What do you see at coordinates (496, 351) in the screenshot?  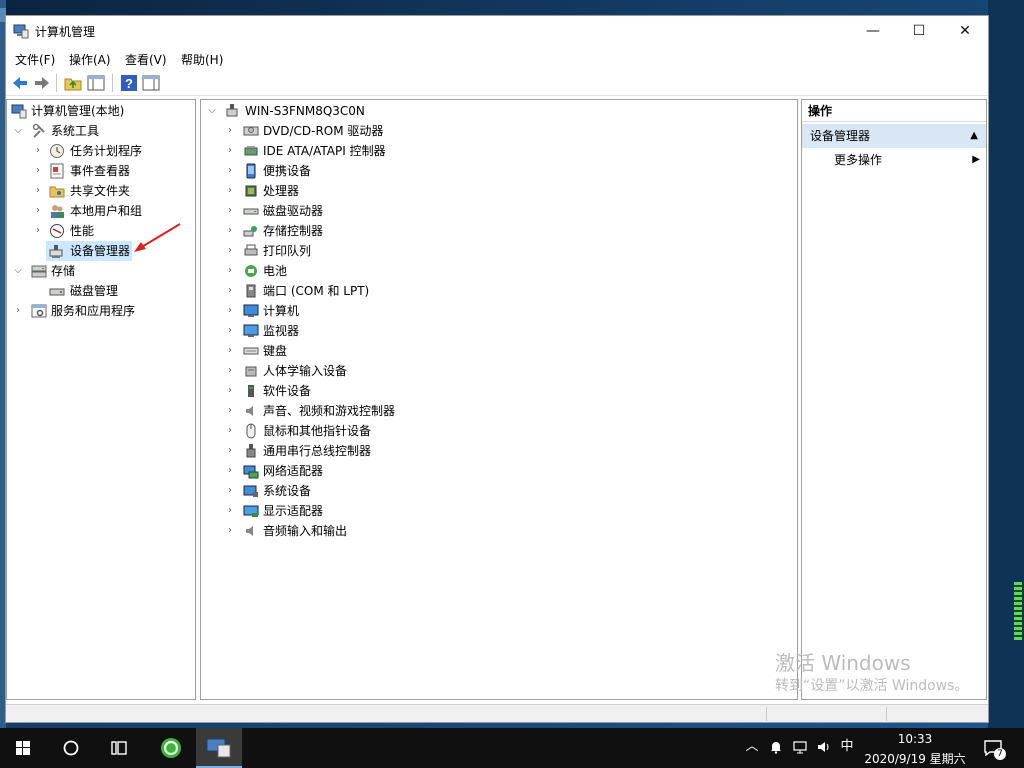 I see `device-category-row: › 键盘` at bounding box center [496, 351].